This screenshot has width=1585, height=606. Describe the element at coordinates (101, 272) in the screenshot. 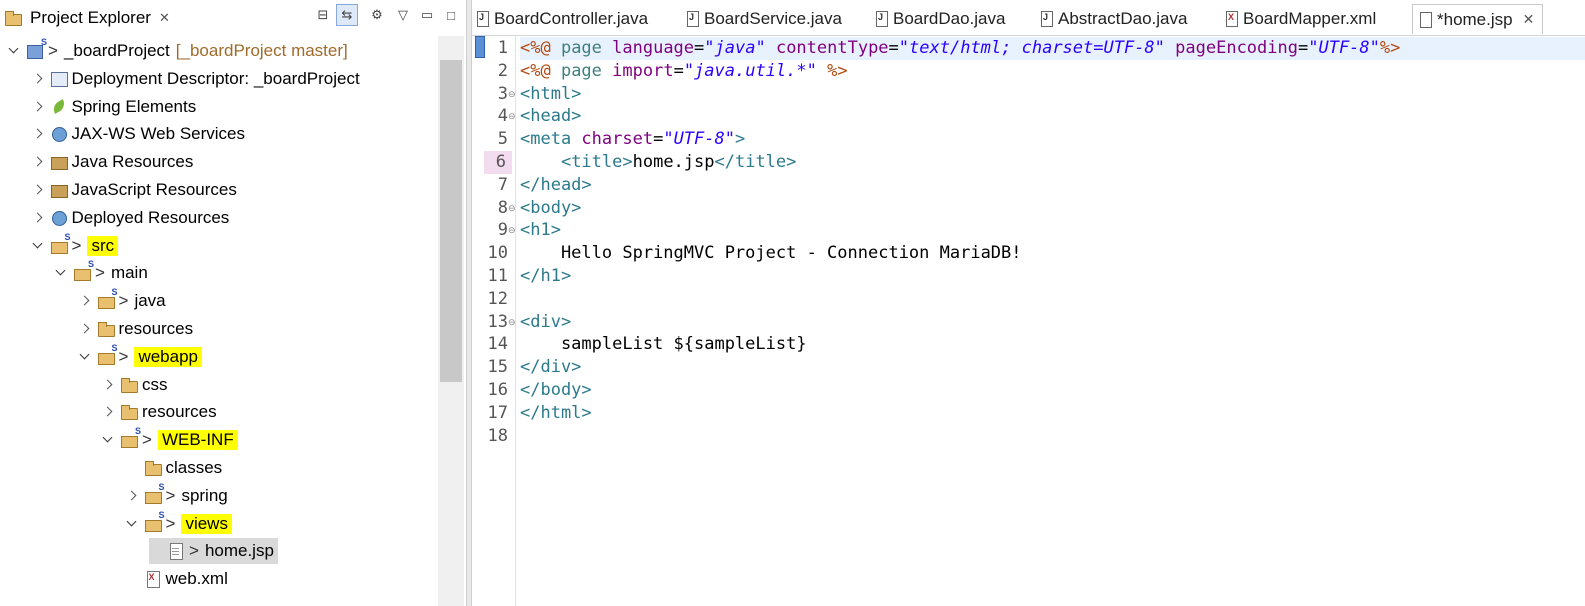

I see `tree-item-main: >main` at that location.